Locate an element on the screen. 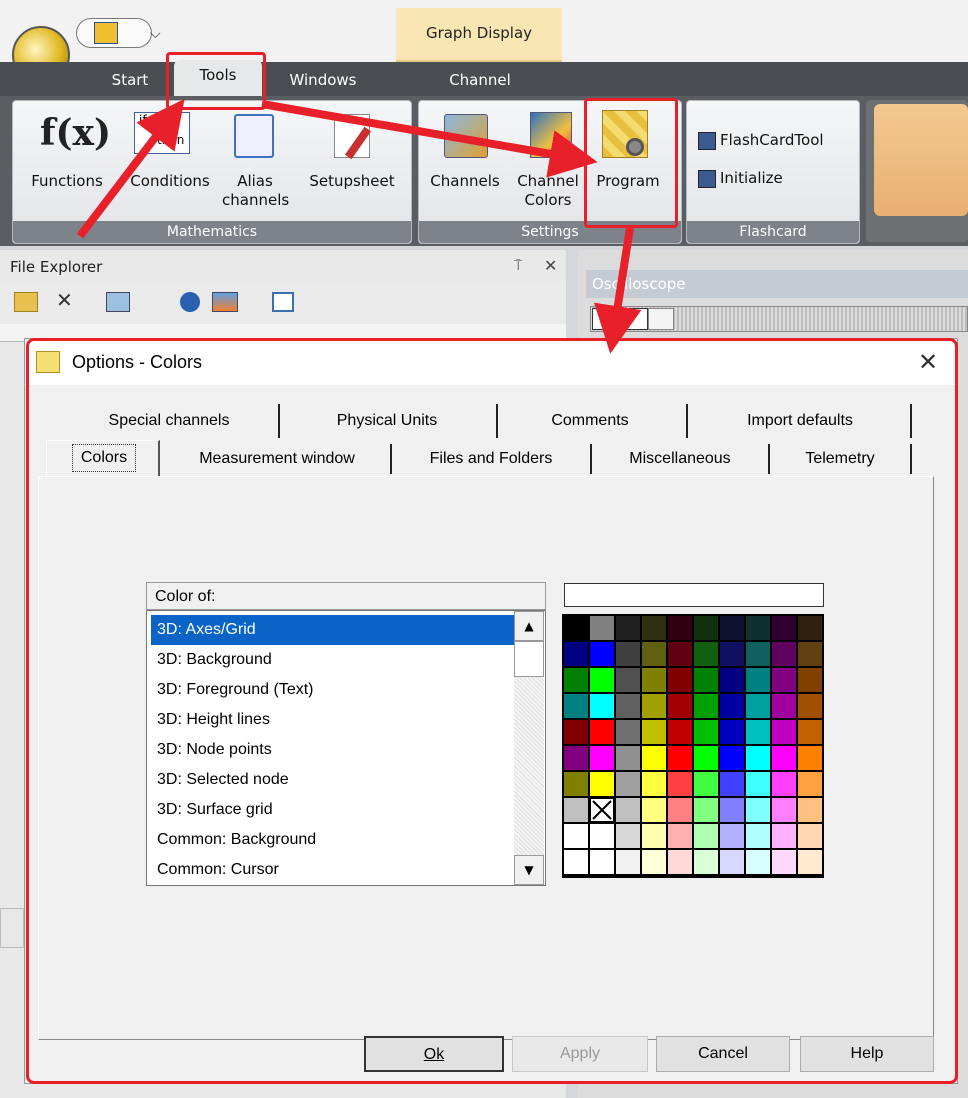 This screenshot has height=1098, width=968. arrow-to-tools is located at coordinates (130, 168).